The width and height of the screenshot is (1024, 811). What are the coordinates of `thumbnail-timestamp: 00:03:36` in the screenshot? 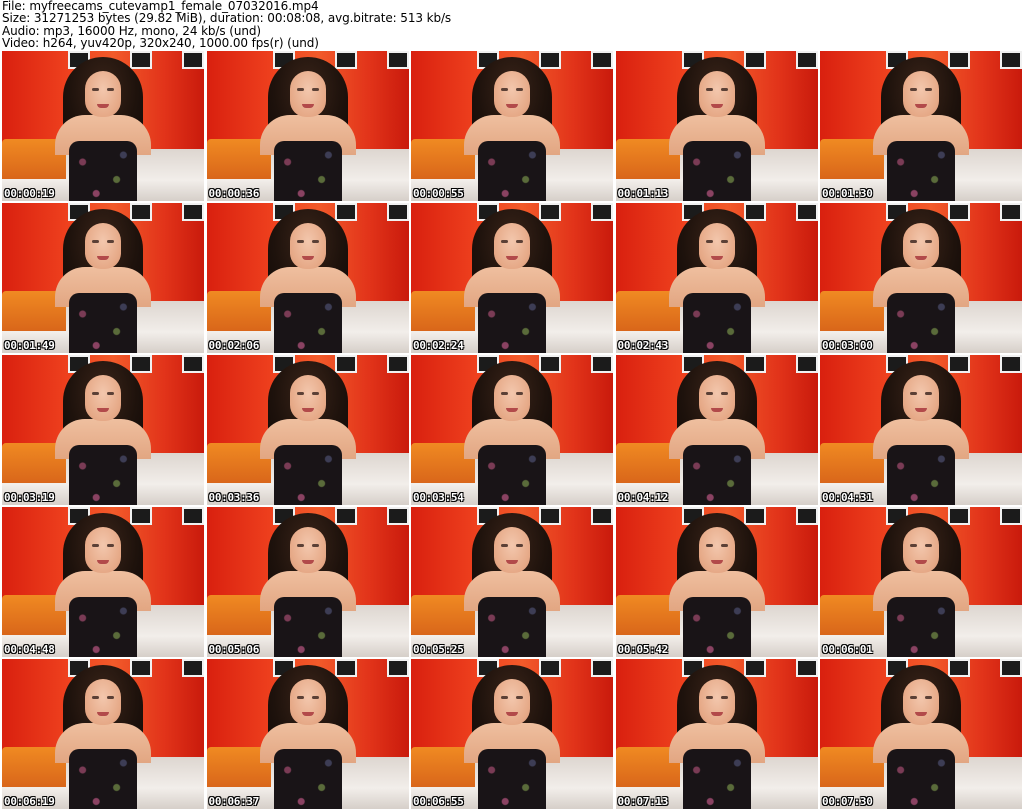 It's located at (234, 497).